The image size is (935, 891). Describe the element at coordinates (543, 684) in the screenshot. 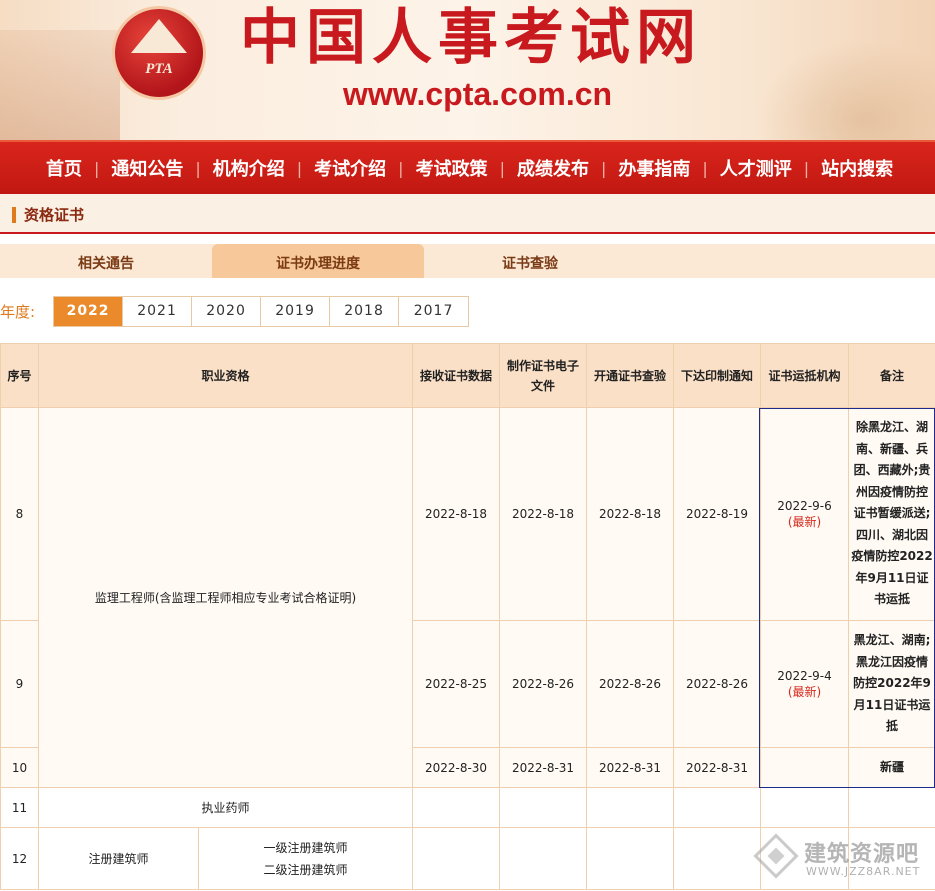

I see `cell-make: 2022-8-26` at that location.